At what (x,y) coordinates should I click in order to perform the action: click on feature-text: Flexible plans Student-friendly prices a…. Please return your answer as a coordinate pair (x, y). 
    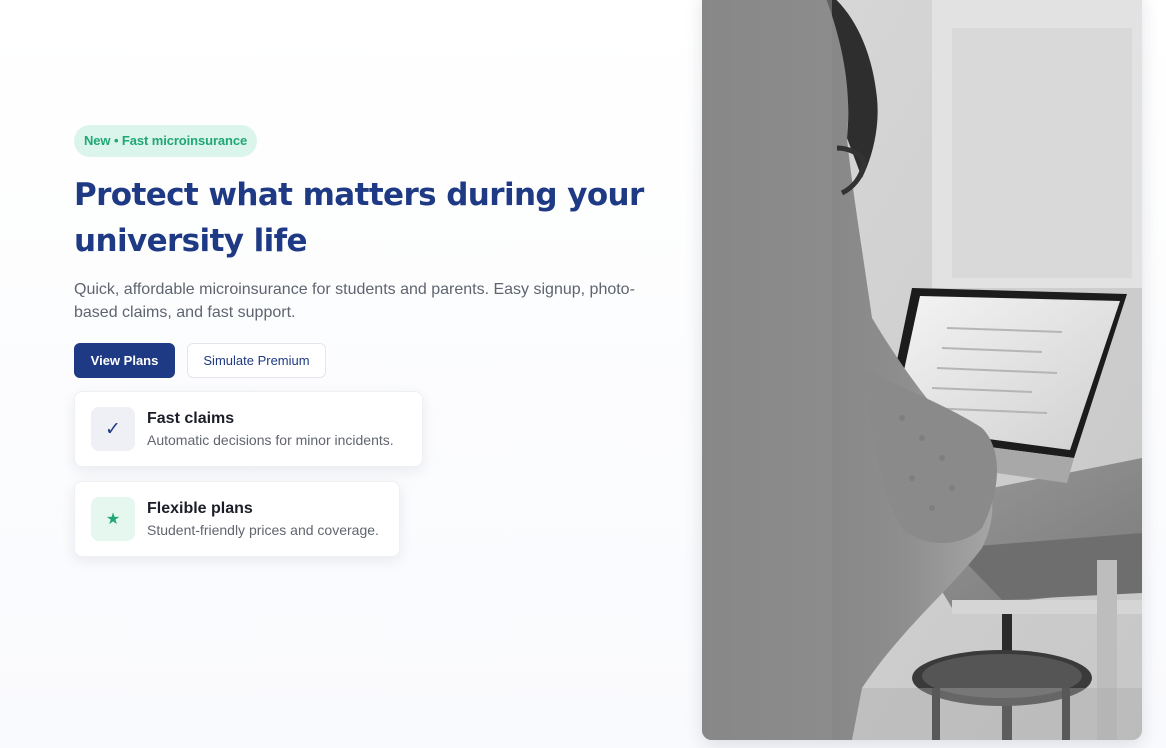
    Looking at the image, I should click on (263, 519).